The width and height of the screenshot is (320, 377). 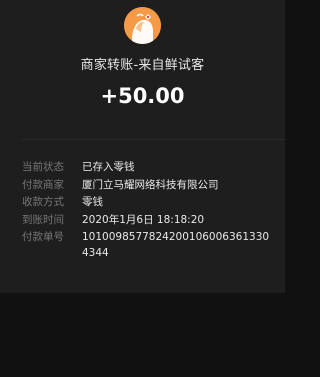 I want to click on detail-value: 厦门立马耀网络科技有限公司, so click(x=177, y=186).